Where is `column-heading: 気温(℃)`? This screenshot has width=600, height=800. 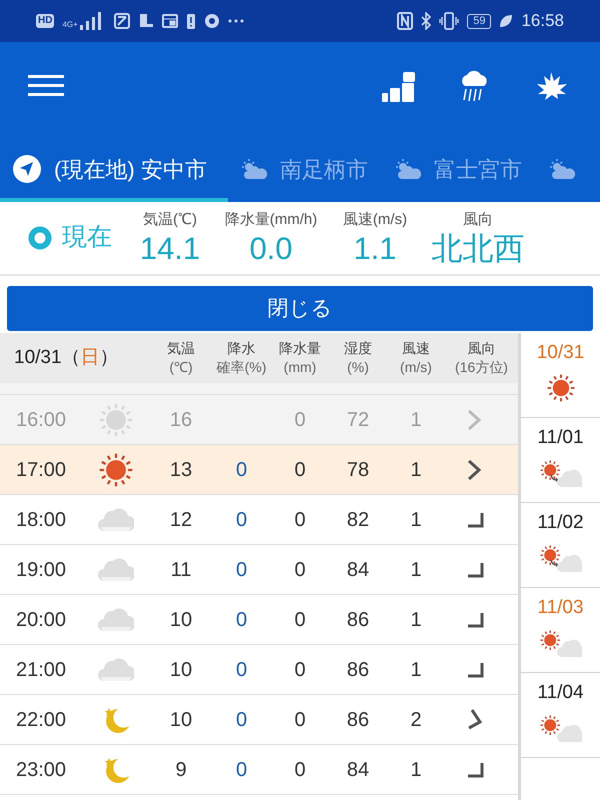 column-heading: 気温(℃) is located at coordinates (170, 220).